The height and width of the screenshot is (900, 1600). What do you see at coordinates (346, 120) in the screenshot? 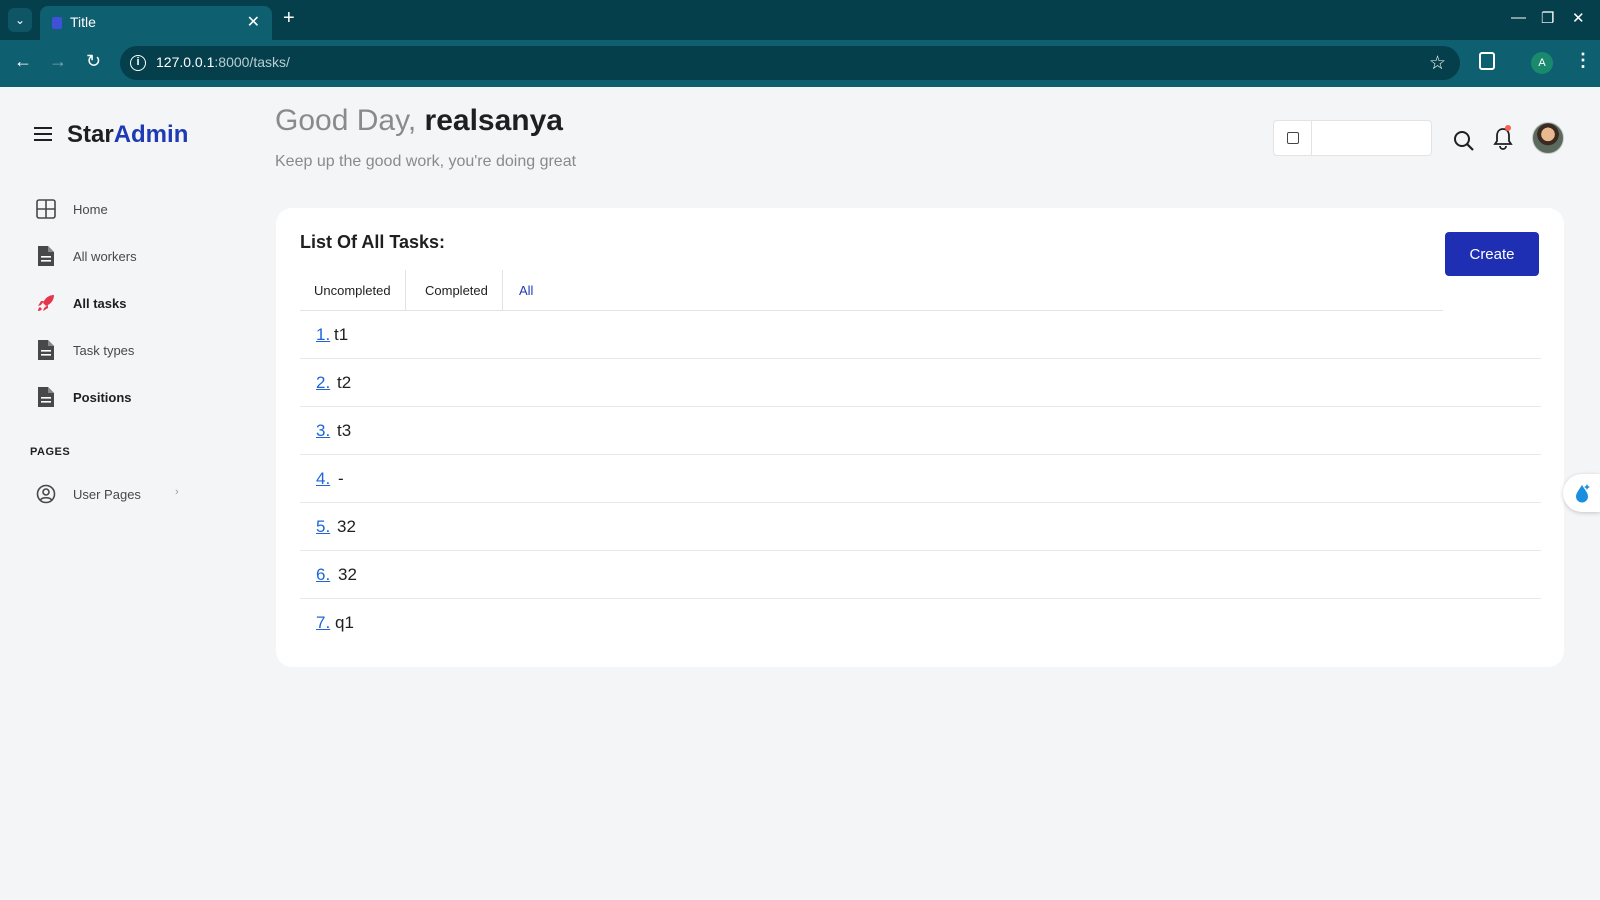
I see `greeting-text: Good Day,` at bounding box center [346, 120].